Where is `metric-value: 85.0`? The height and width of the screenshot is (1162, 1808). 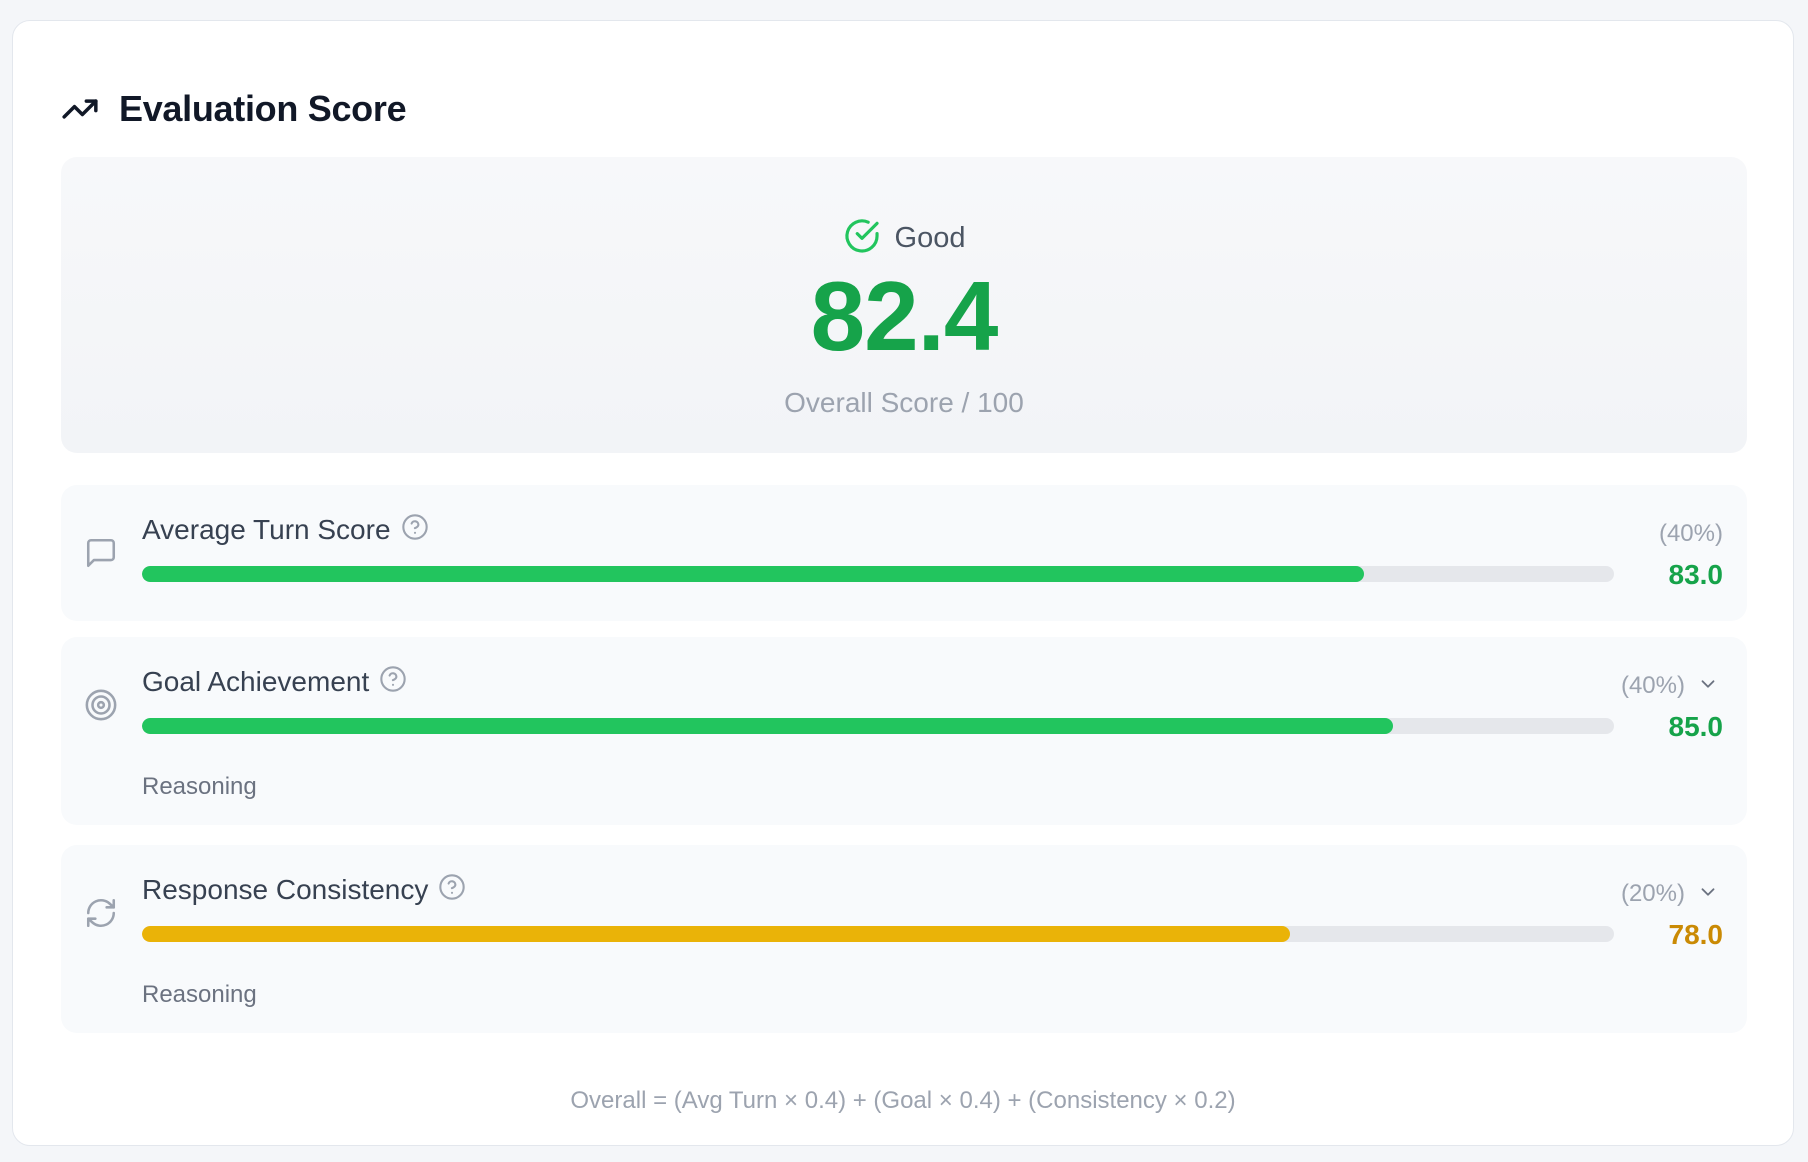 metric-value: 85.0 is located at coordinates (1696, 726).